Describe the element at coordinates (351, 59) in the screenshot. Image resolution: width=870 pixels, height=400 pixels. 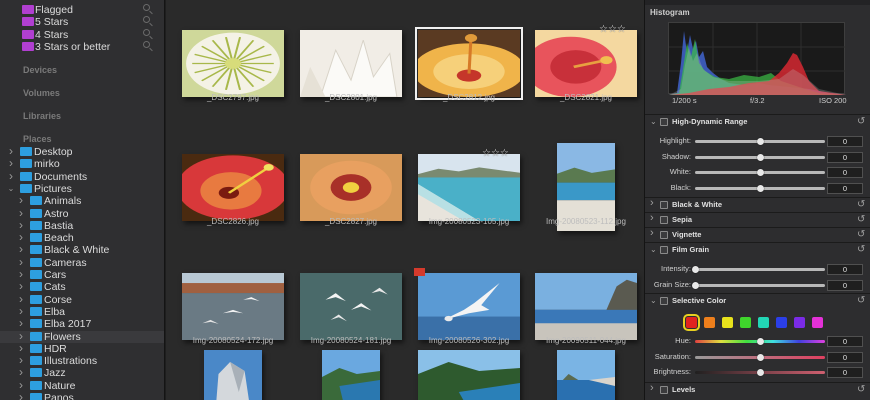
I see `photo-cell: _DSC2801.jpg` at that location.